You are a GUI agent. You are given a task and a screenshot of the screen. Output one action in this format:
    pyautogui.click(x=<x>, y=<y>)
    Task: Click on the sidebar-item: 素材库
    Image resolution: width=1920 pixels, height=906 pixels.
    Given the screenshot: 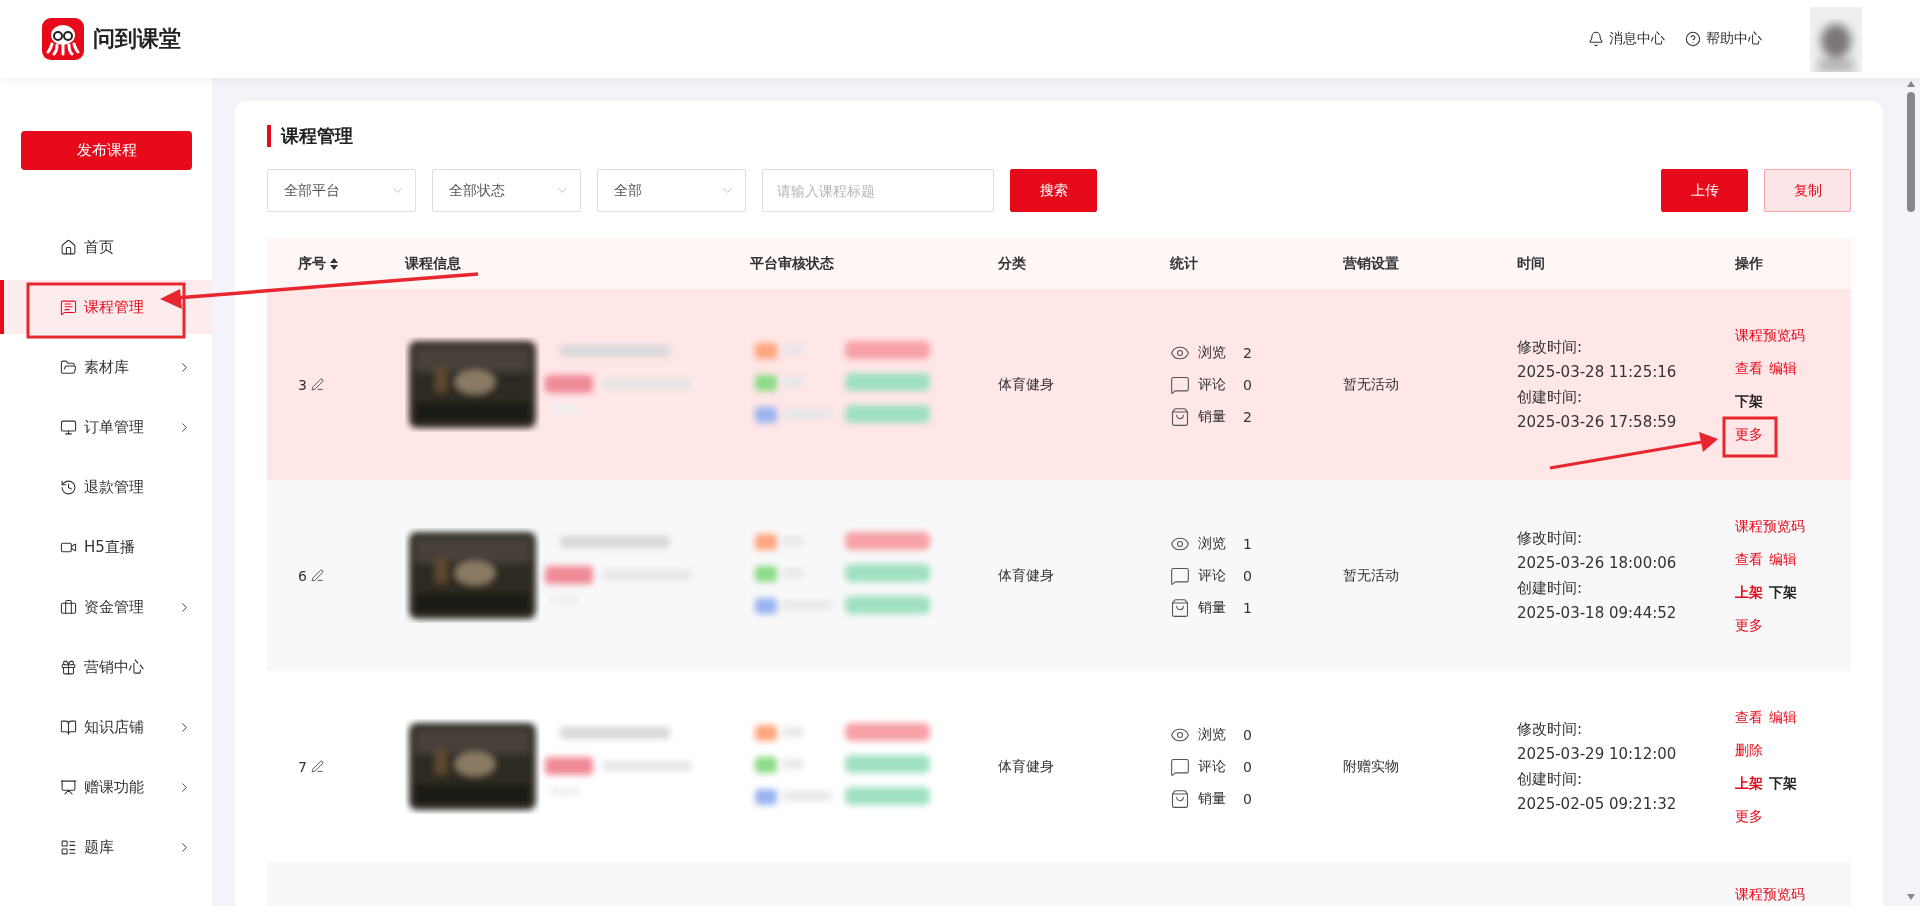 What is the action you would take?
    pyautogui.click(x=106, y=367)
    